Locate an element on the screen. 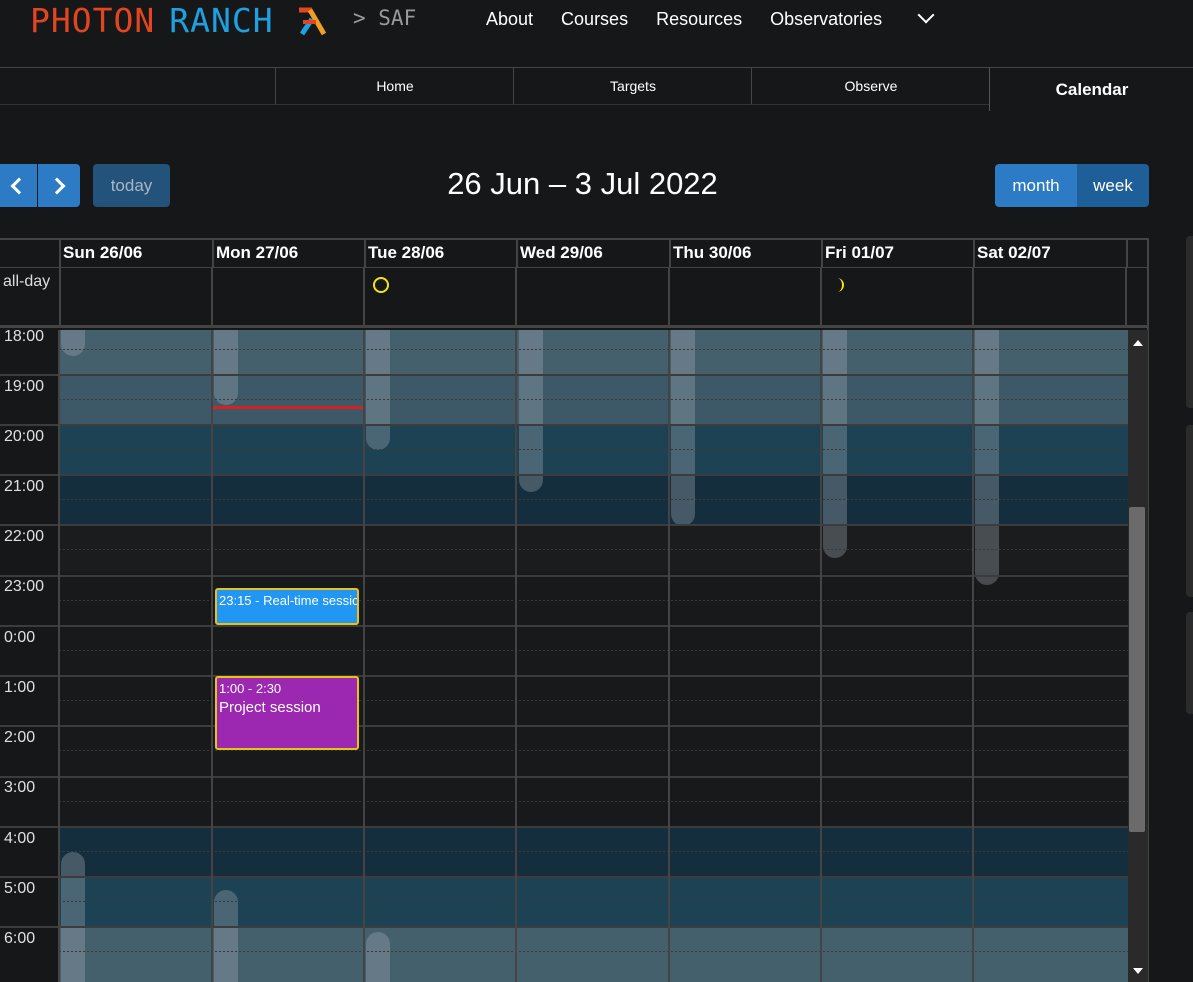 Image resolution: width=1193 pixels, height=982 pixels. day-header-thu: Thu 30/06 is located at coordinates (745, 253).